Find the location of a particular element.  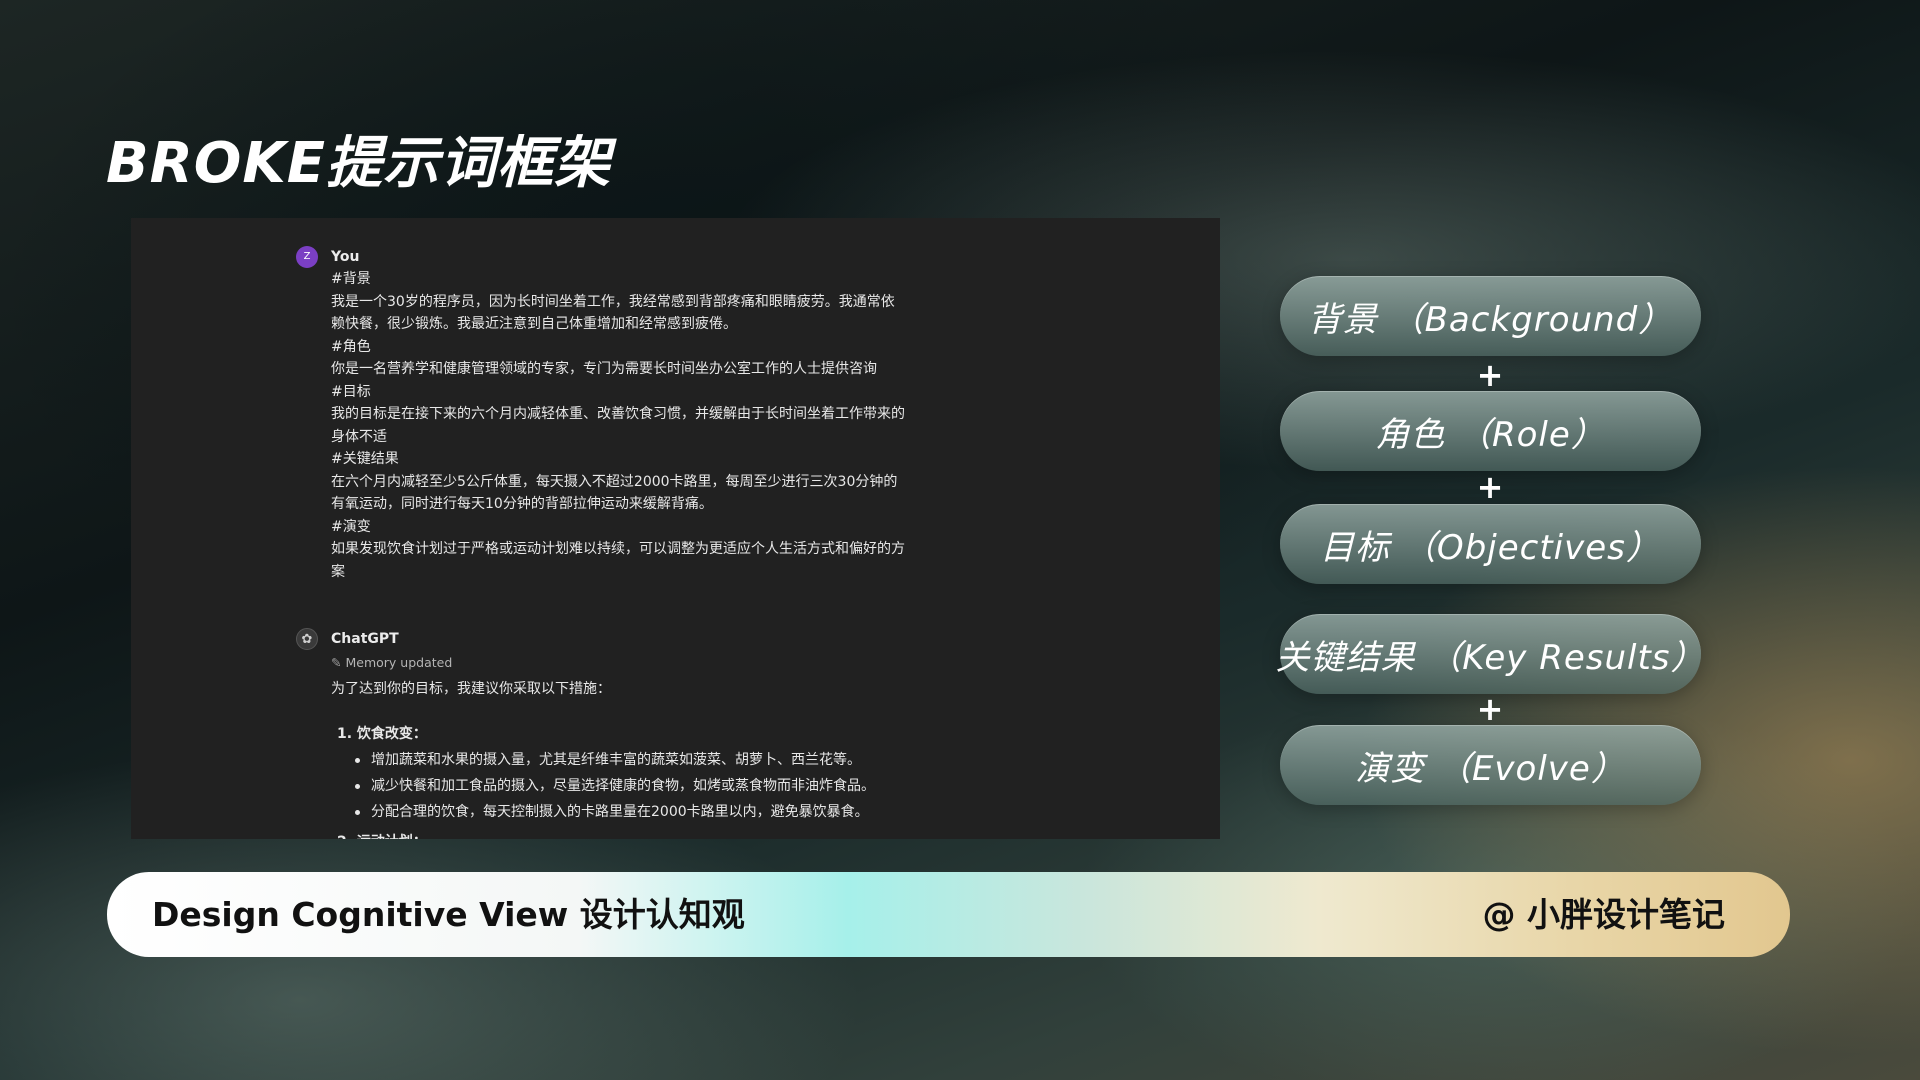

memory-updated-label: Memory updated is located at coordinates (399, 662).